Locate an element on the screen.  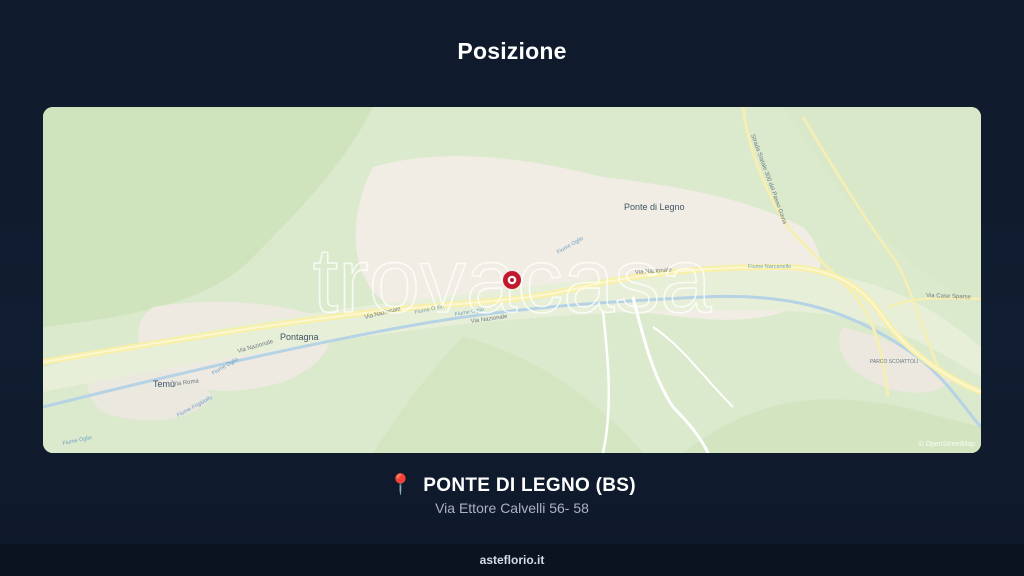
location-address: Via Ettore Calvelli 56- 58 is located at coordinates (512, 508).